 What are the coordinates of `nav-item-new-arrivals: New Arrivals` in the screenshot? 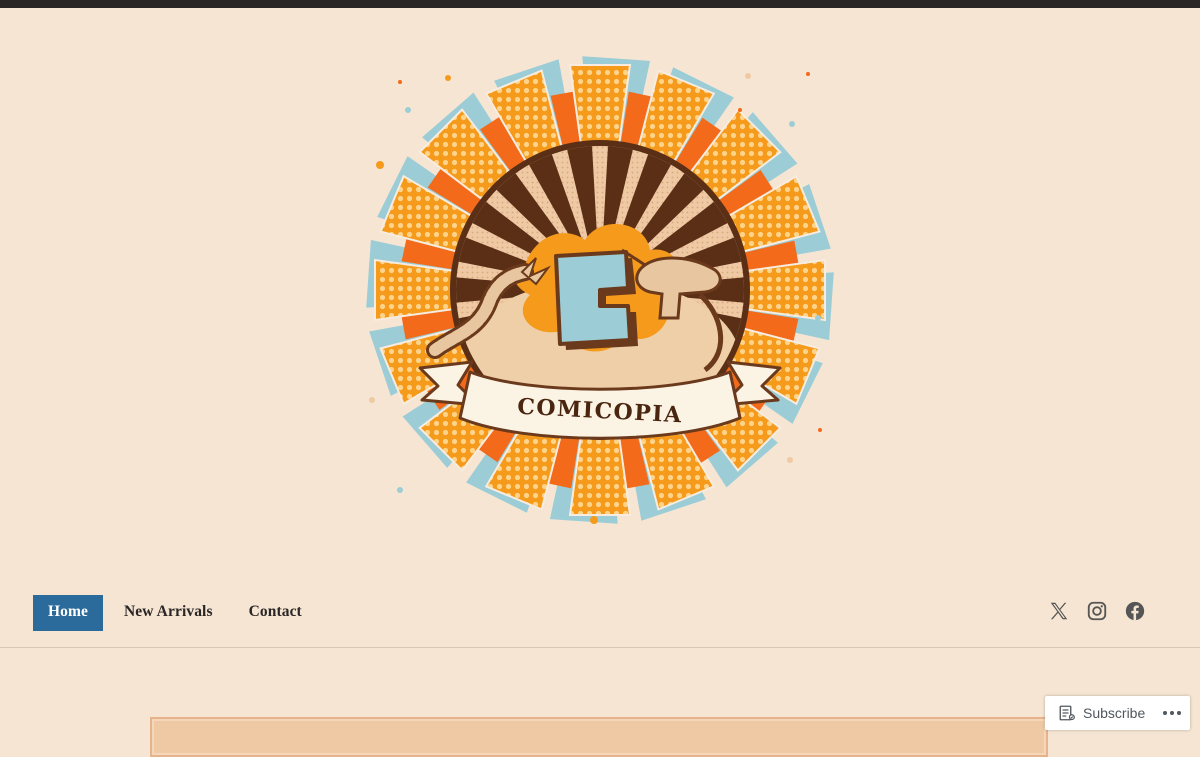 It's located at (168, 613).